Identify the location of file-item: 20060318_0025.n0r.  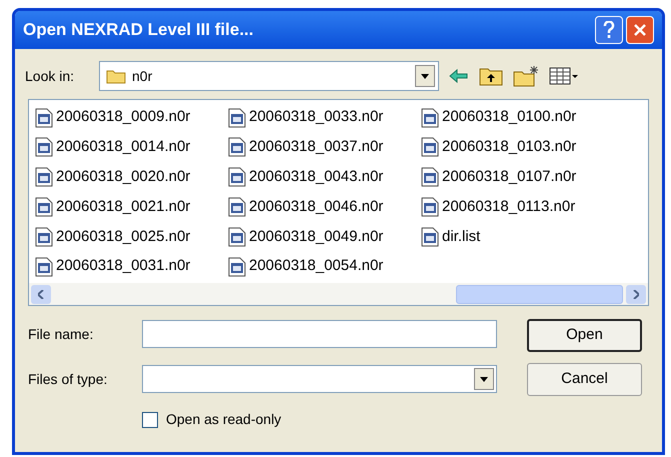
(113, 236).